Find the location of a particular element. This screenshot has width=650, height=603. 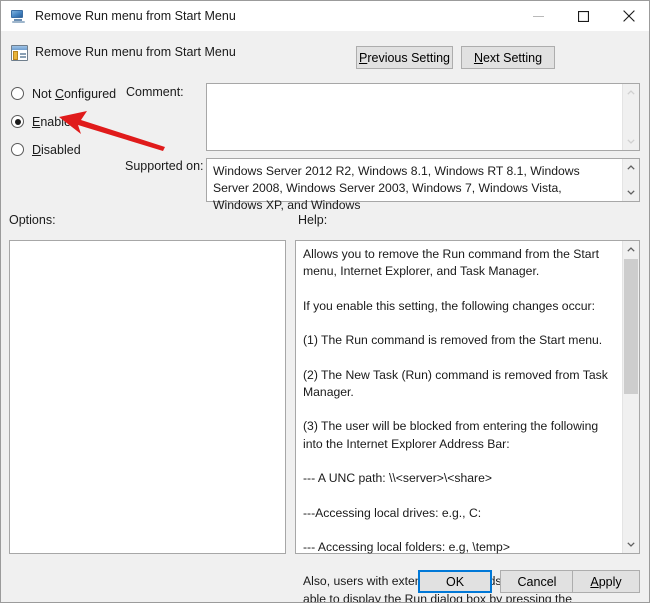

previous-setting-label: revious Setting is located at coordinates (409, 57).